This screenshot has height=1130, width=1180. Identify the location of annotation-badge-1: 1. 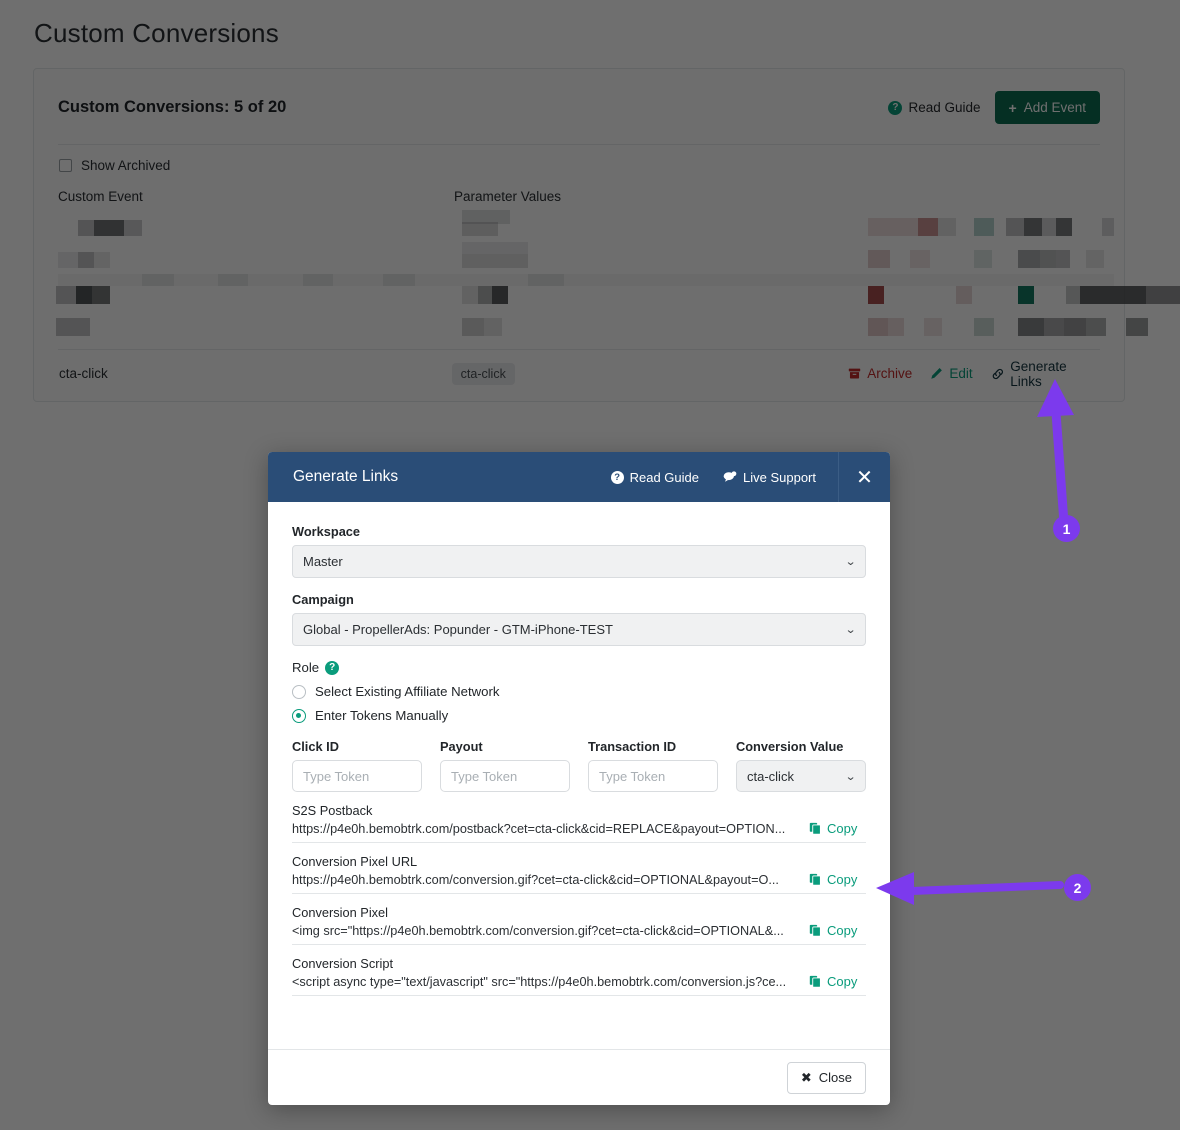
(1066, 528).